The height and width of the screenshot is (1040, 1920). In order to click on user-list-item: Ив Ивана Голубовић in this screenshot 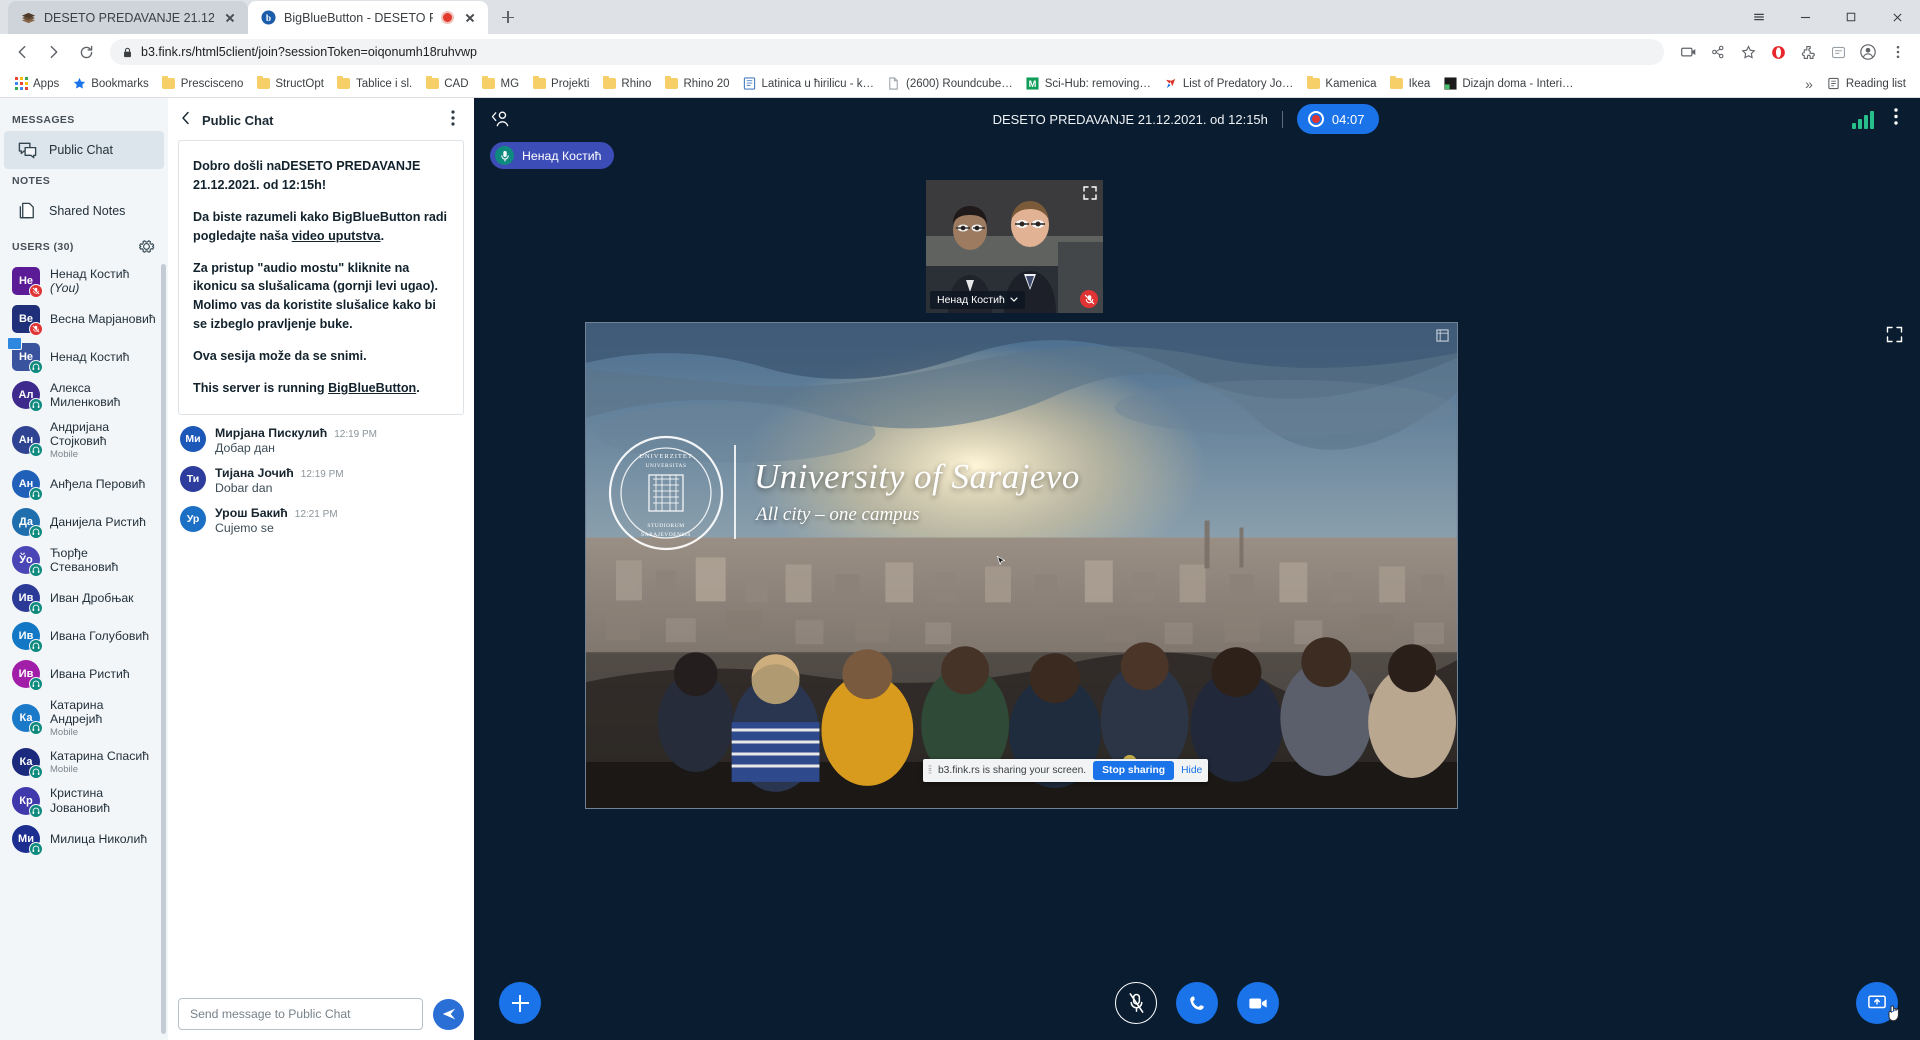, I will do `click(84, 636)`.